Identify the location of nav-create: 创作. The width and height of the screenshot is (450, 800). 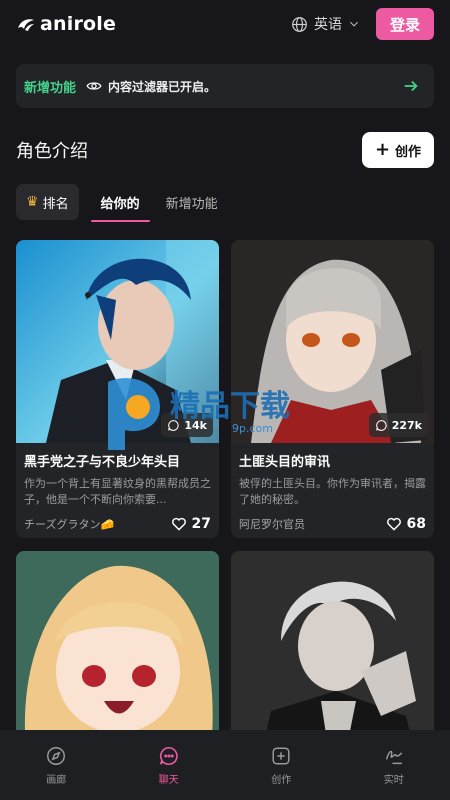
(281, 765).